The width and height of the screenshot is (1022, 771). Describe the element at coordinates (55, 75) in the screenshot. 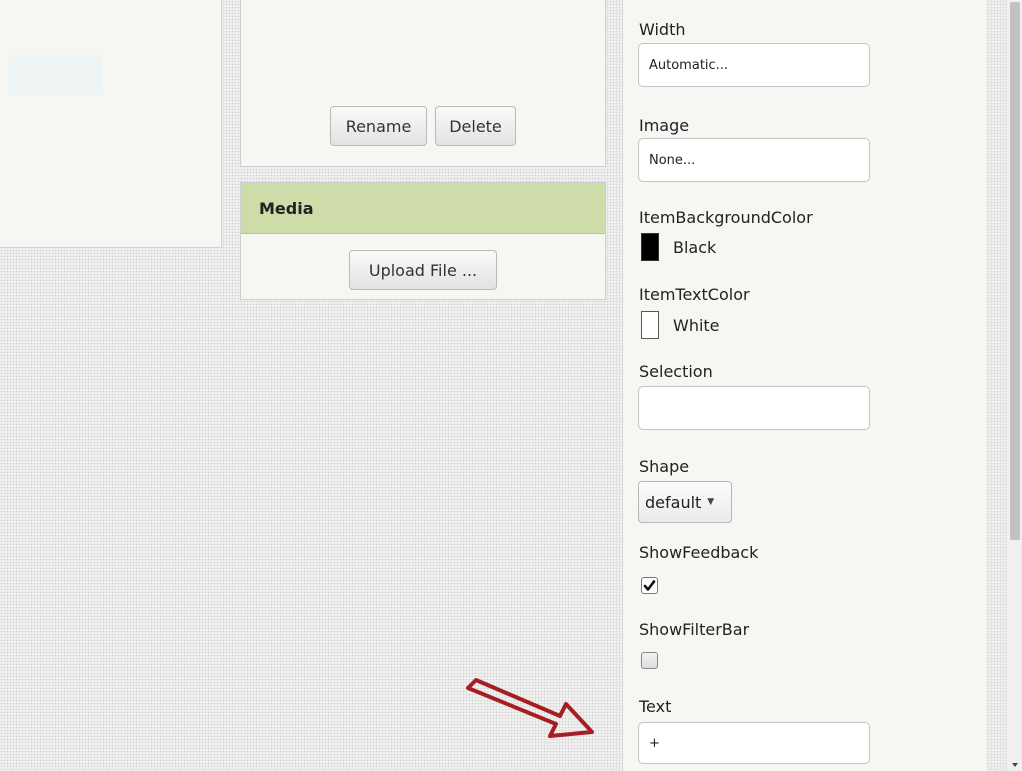

I see `selected-component-highlight` at that location.